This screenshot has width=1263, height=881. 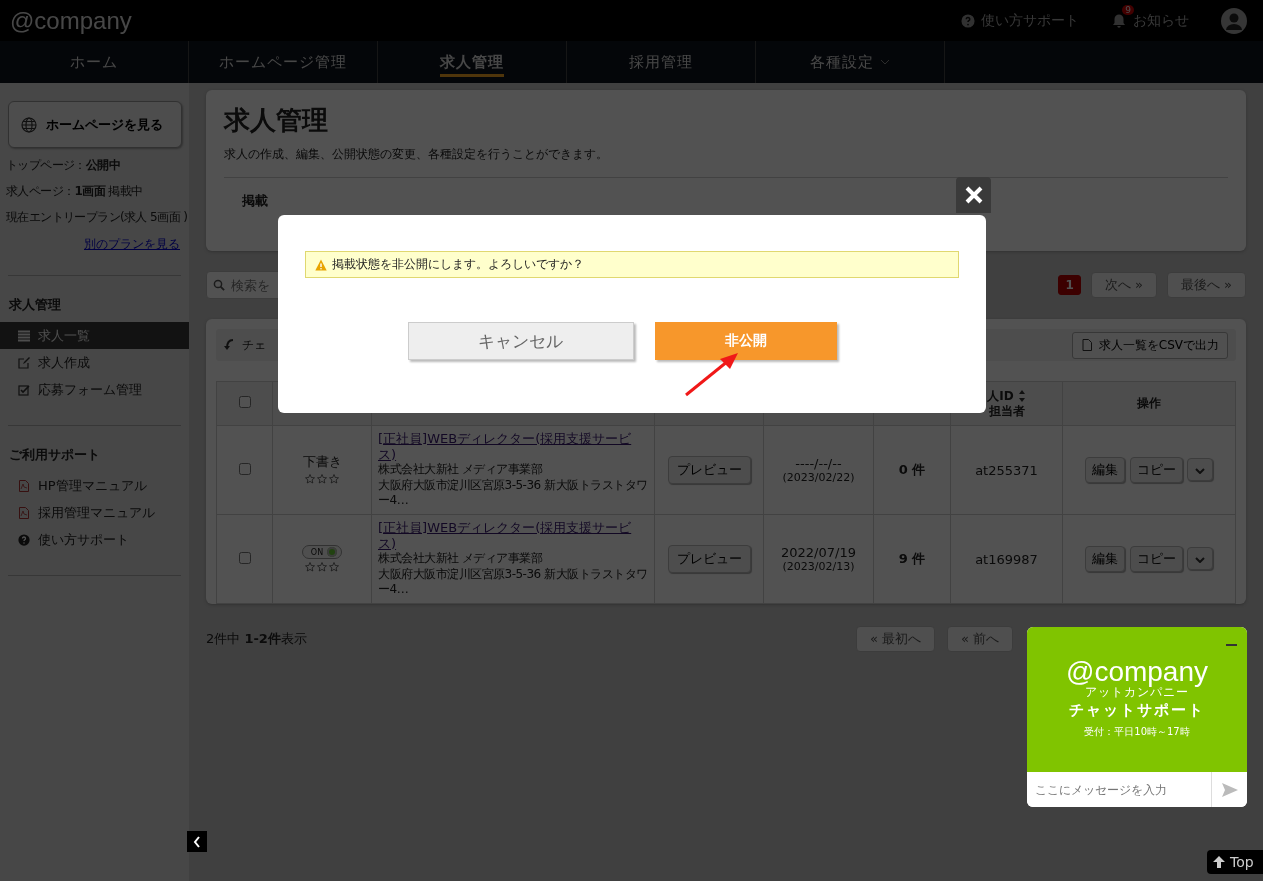 I want to click on job-id: at255371, so click(x=1006, y=470).